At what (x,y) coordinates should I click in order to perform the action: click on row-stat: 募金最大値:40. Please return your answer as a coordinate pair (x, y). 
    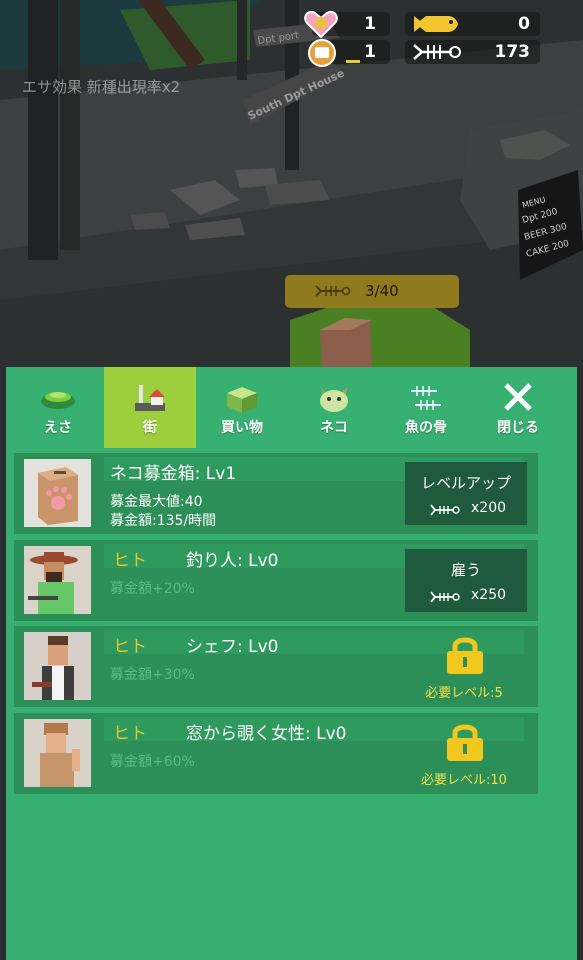
    Looking at the image, I should click on (156, 502).